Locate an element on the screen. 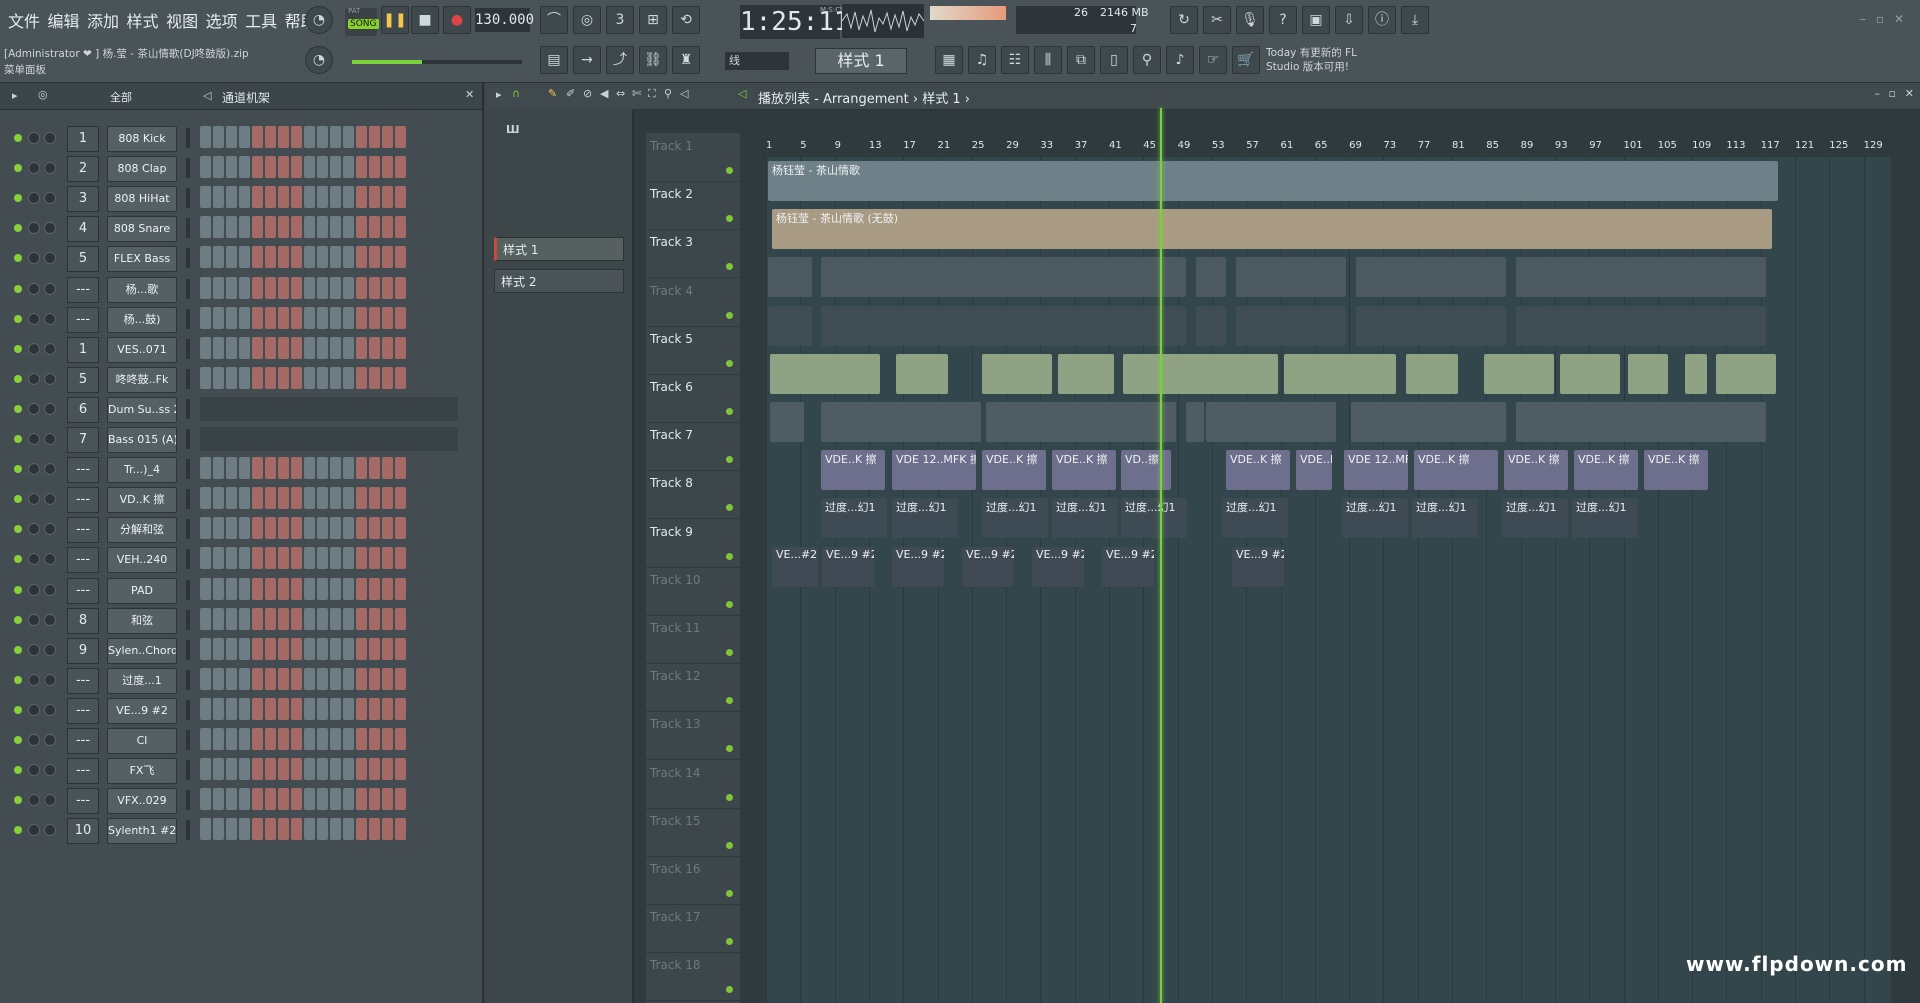  plugin-icon: ⧉ is located at coordinates (1081, 60).